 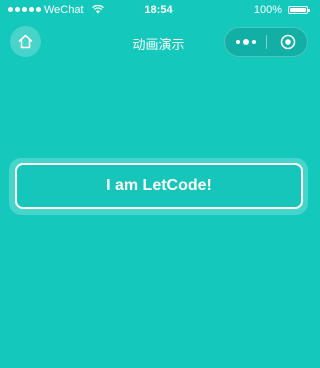 I want to click on close-button, so click(x=287, y=42).